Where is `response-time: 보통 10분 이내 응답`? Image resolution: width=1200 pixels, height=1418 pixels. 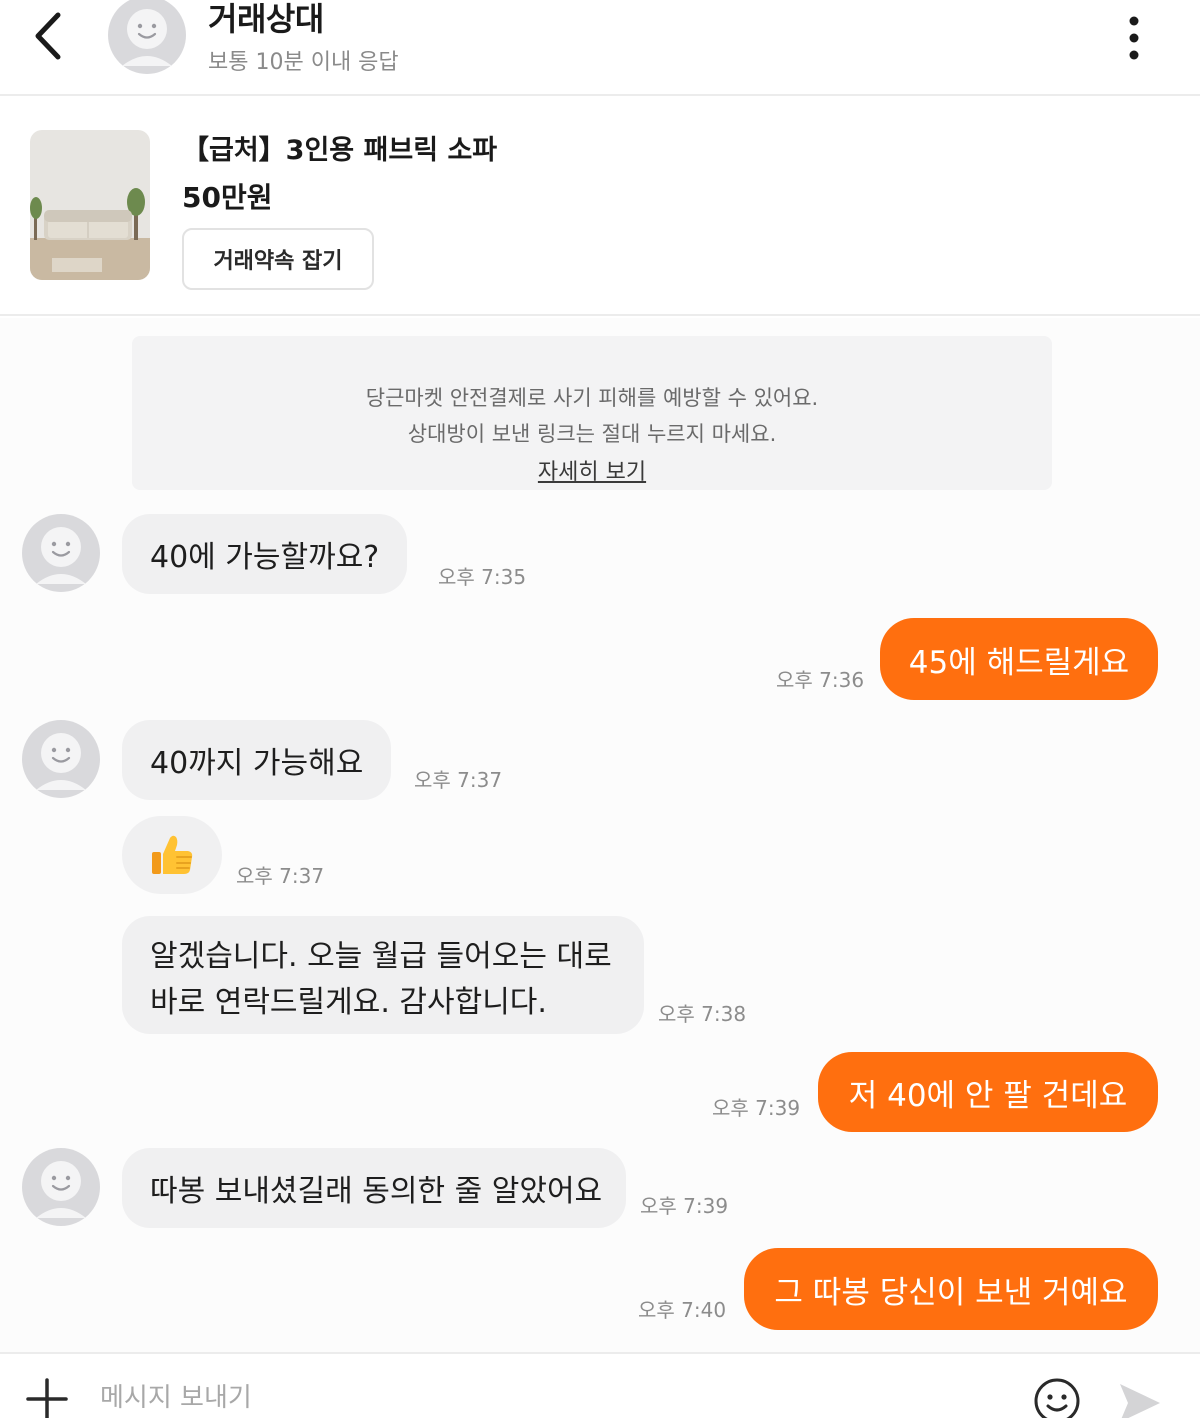
response-time: 보통 10분 이내 응답 is located at coordinates (303, 62).